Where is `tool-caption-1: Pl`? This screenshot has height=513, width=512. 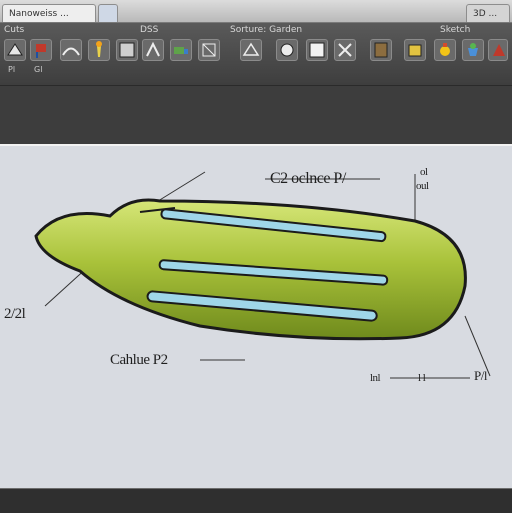
tool-caption-1: Pl is located at coordinates (12, 69).